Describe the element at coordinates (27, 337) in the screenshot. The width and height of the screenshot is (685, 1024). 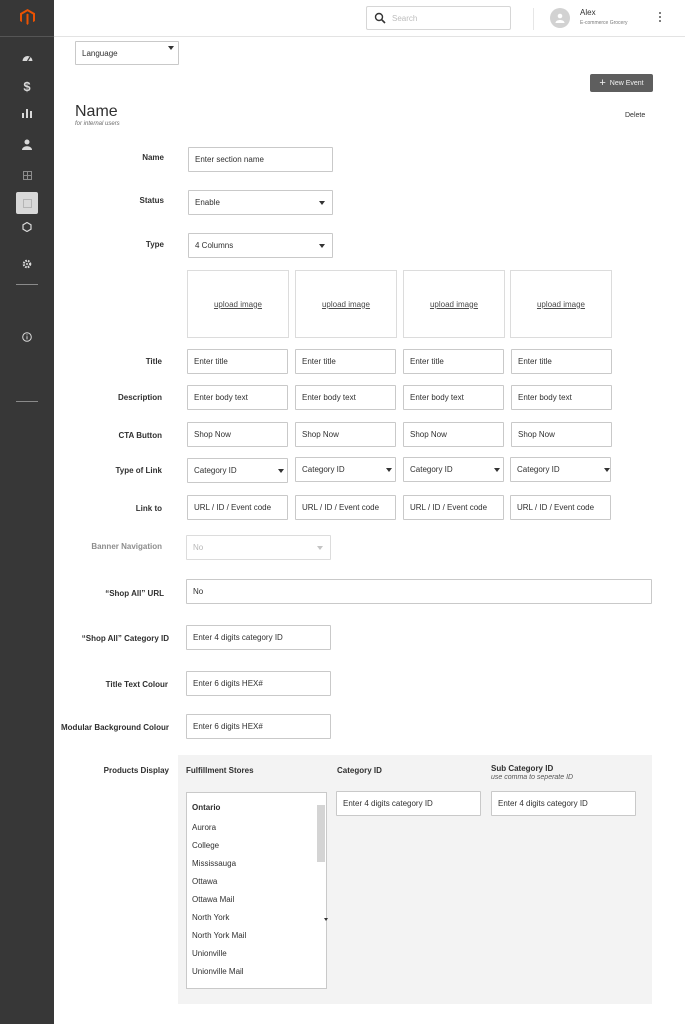
I see `info-icon` at that location.